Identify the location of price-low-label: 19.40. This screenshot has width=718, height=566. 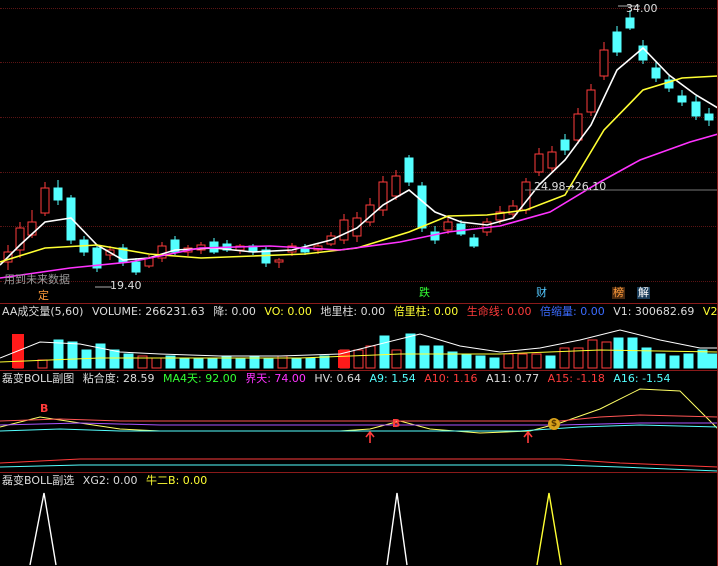
(126, 285).